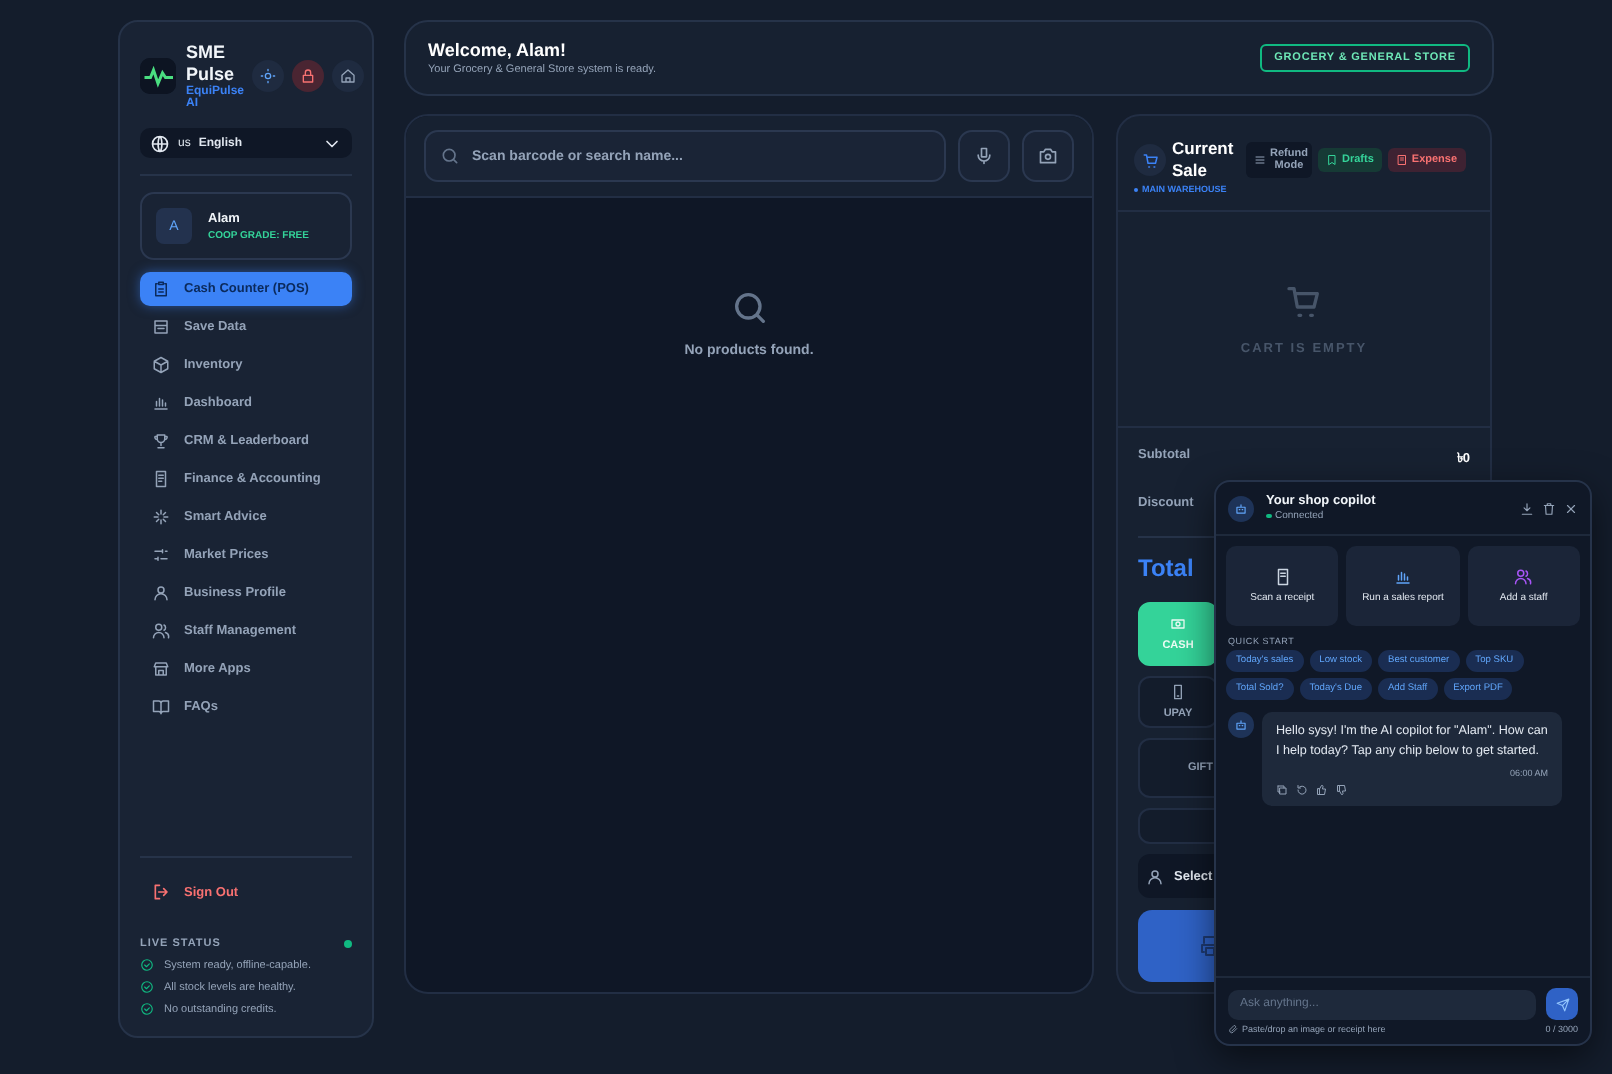 The image size is (1612, 1074). I want to click on status-dot, so click(348, 944).